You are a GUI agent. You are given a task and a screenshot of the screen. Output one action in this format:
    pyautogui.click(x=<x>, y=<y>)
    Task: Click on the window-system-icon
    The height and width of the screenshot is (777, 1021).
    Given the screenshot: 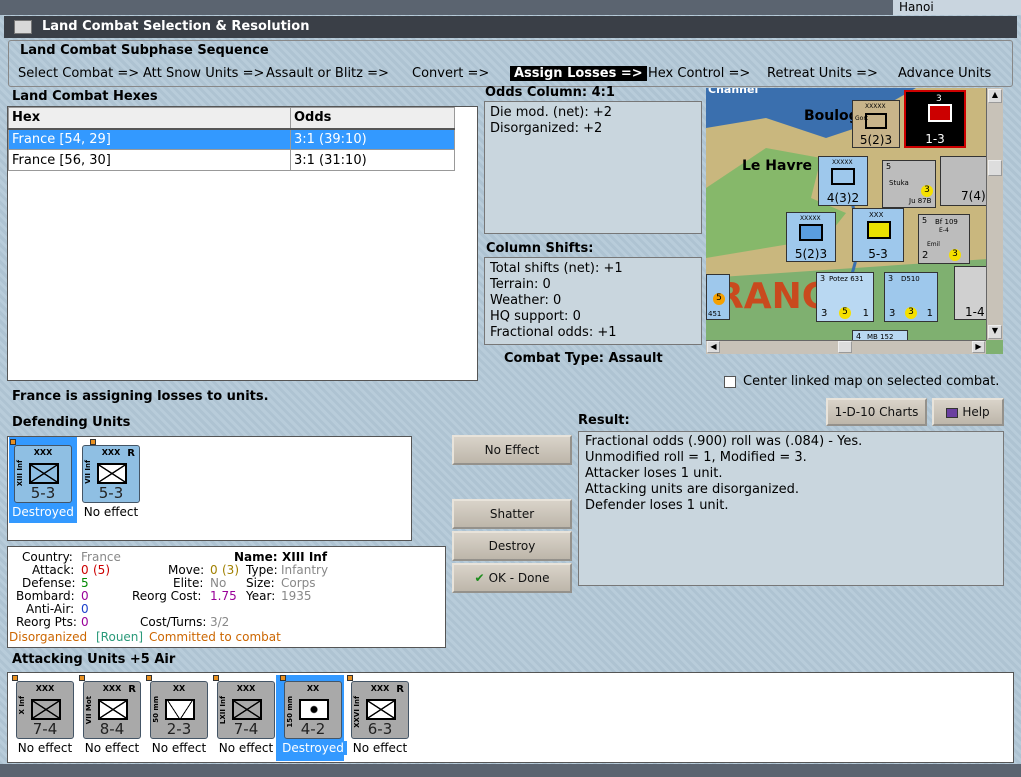 What is the action you would take?
    pyautogui.click(x=23, y=27)
    